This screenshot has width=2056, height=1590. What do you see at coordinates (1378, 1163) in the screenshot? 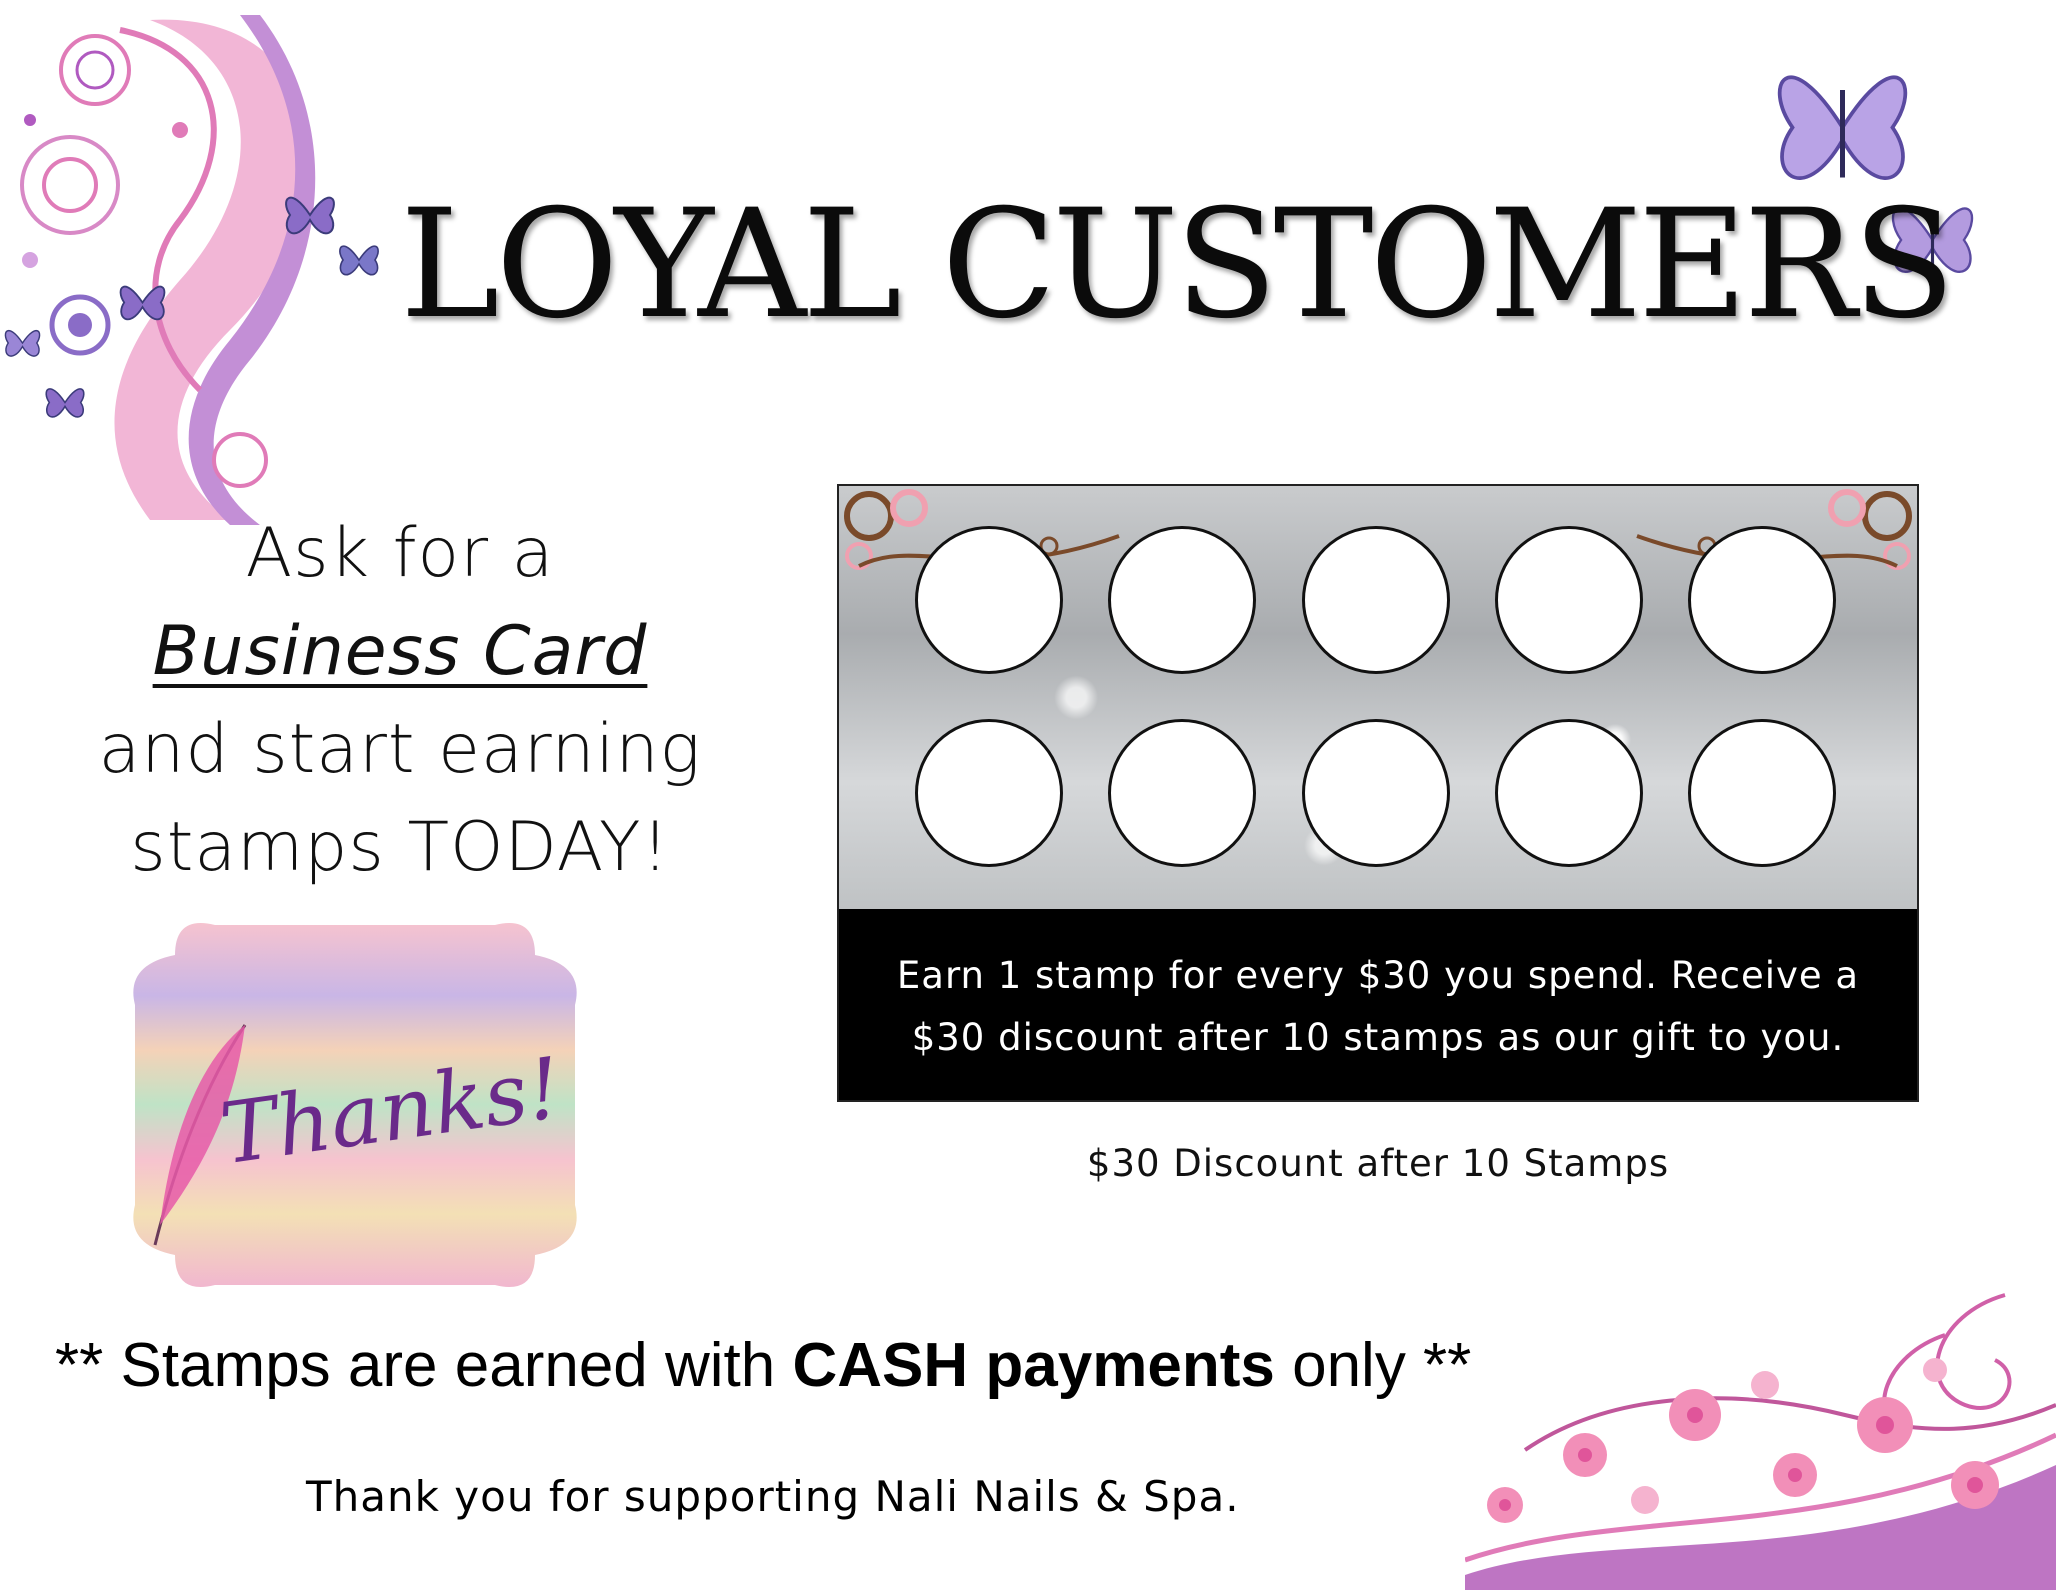
I see `card-caption: $30 Discount after 10 Stamps` at bounding box center [1378, 1163].